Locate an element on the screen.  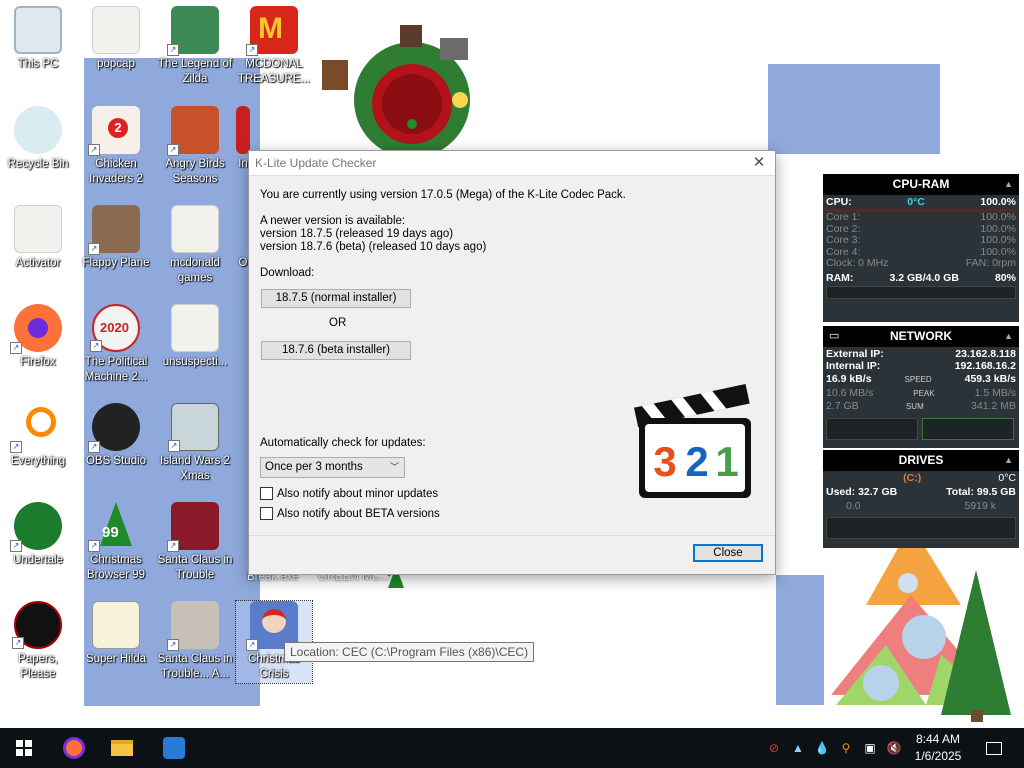
taskbar-clock: 8:44 AM 1/6/2025 is located at coordinates (938, 748).